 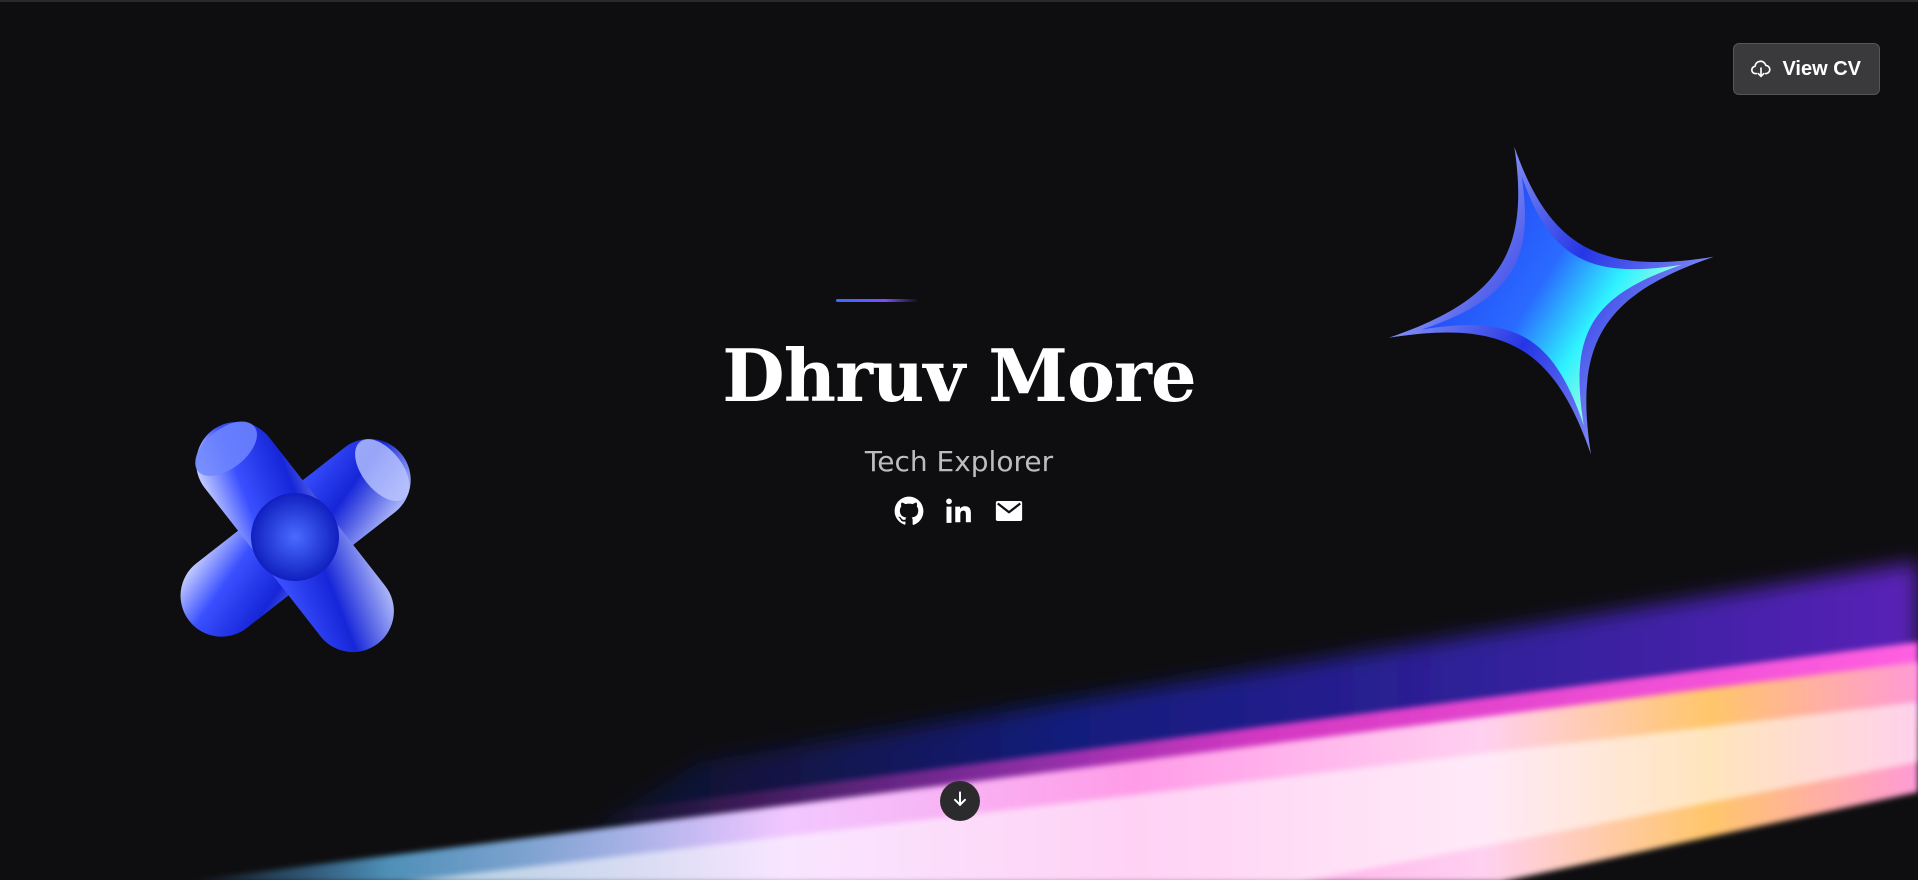 I want to click on arrow-down-icon, so click(x=960, y=801).